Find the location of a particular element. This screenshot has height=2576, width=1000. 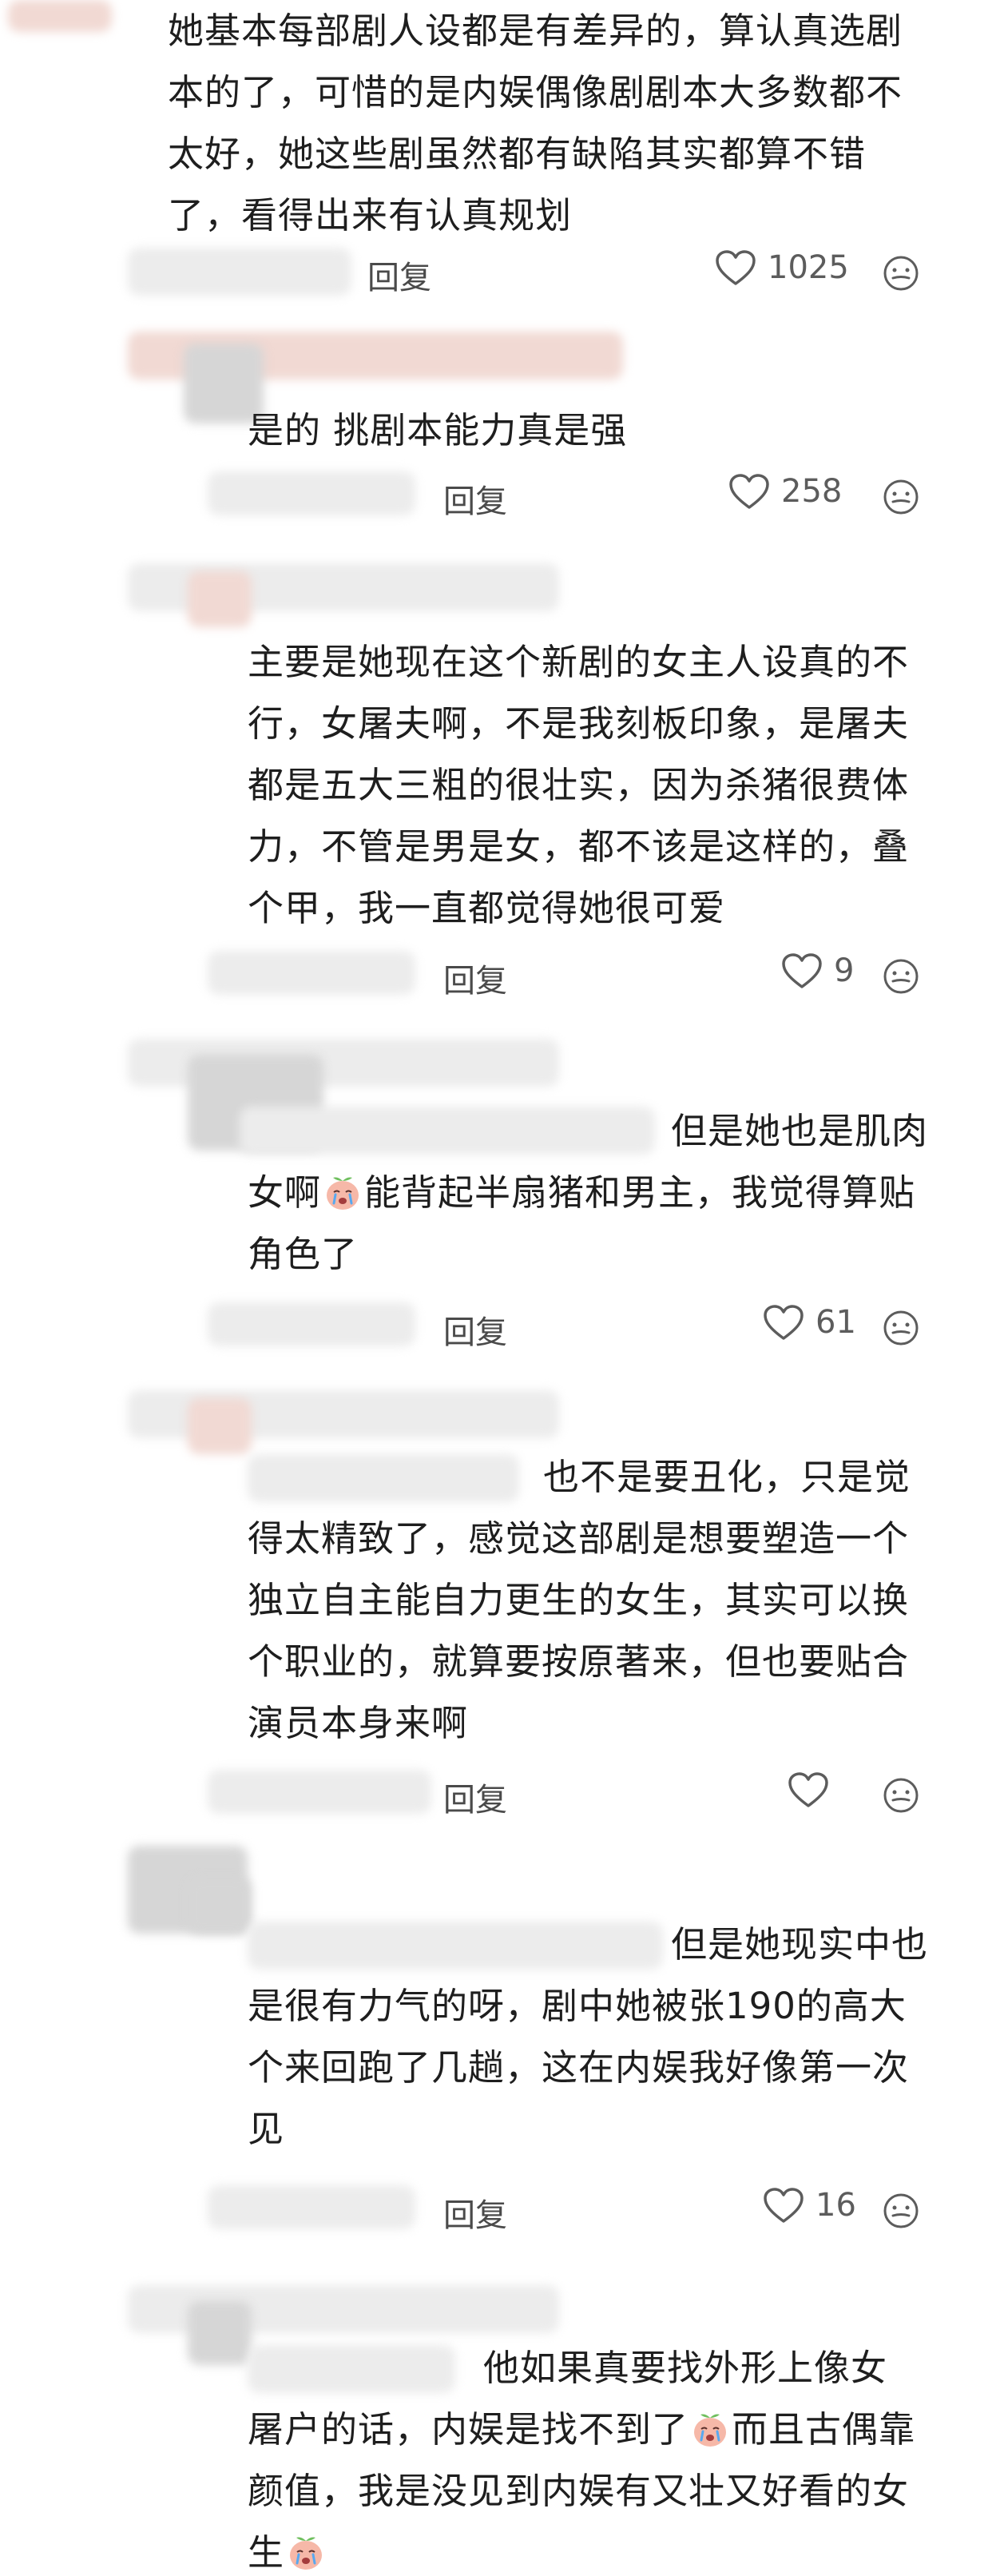

text-line: 是很有力气的呀，剧中她被张190的高大 is located at coordinates (577, 2006).